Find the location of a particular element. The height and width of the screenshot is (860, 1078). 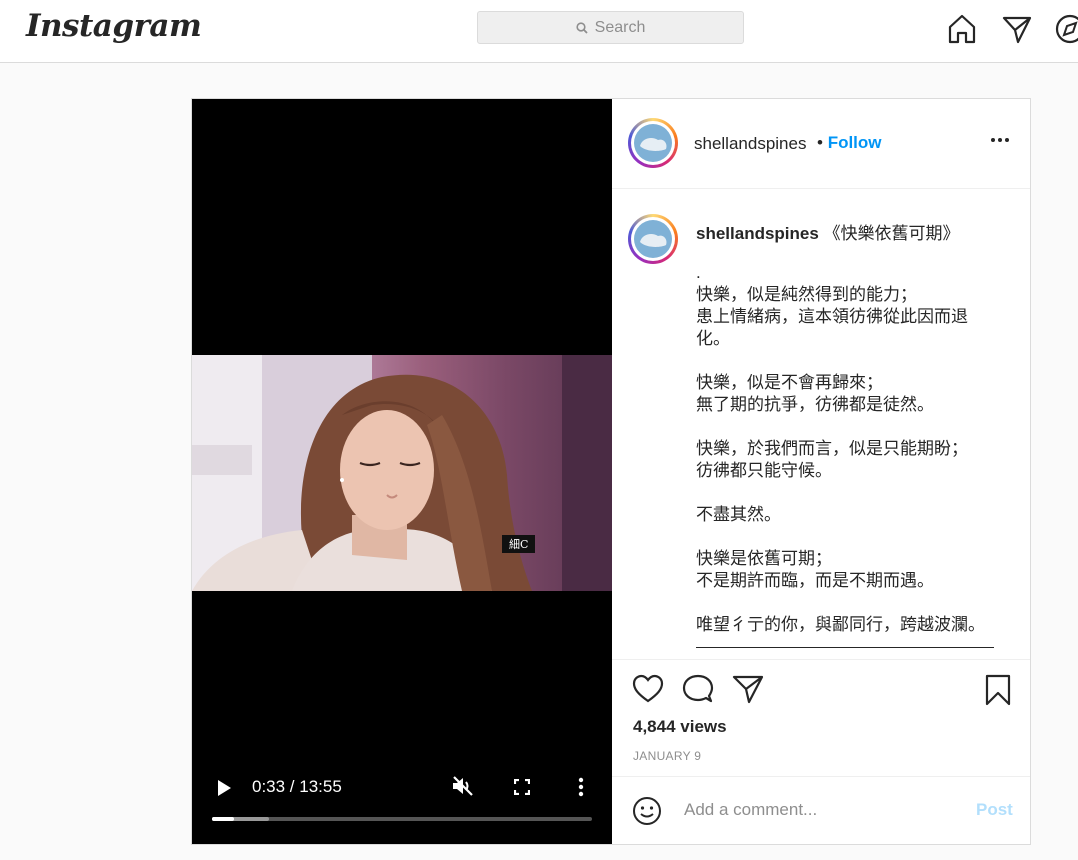

home-icon is located at coordinates (962, 29).